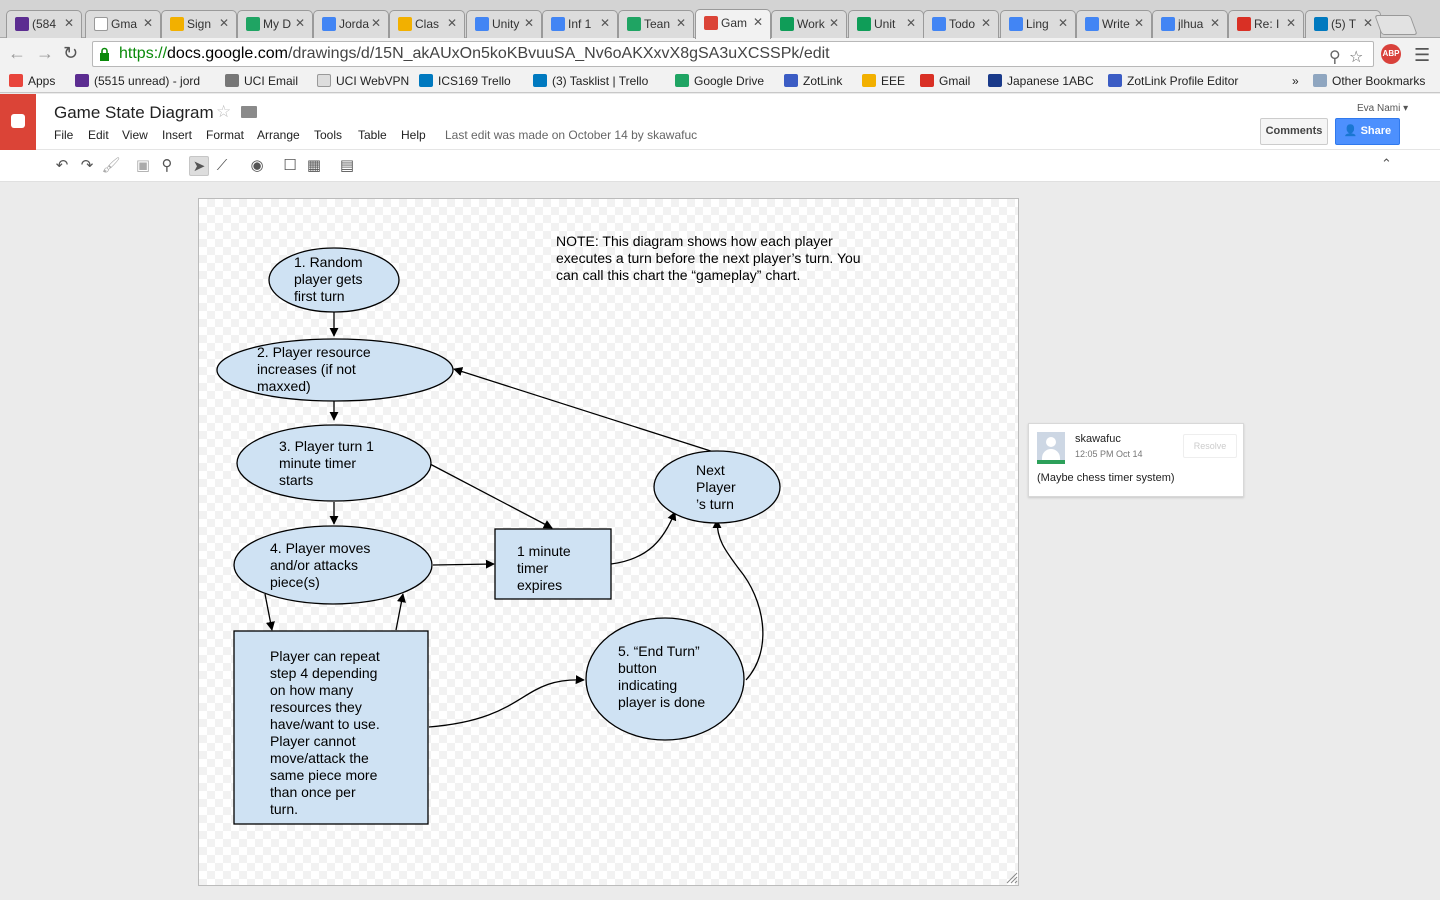 This screenshot has width=1440, height=900. I want to click on adblock-icon: ABP, so click(1391, 54).